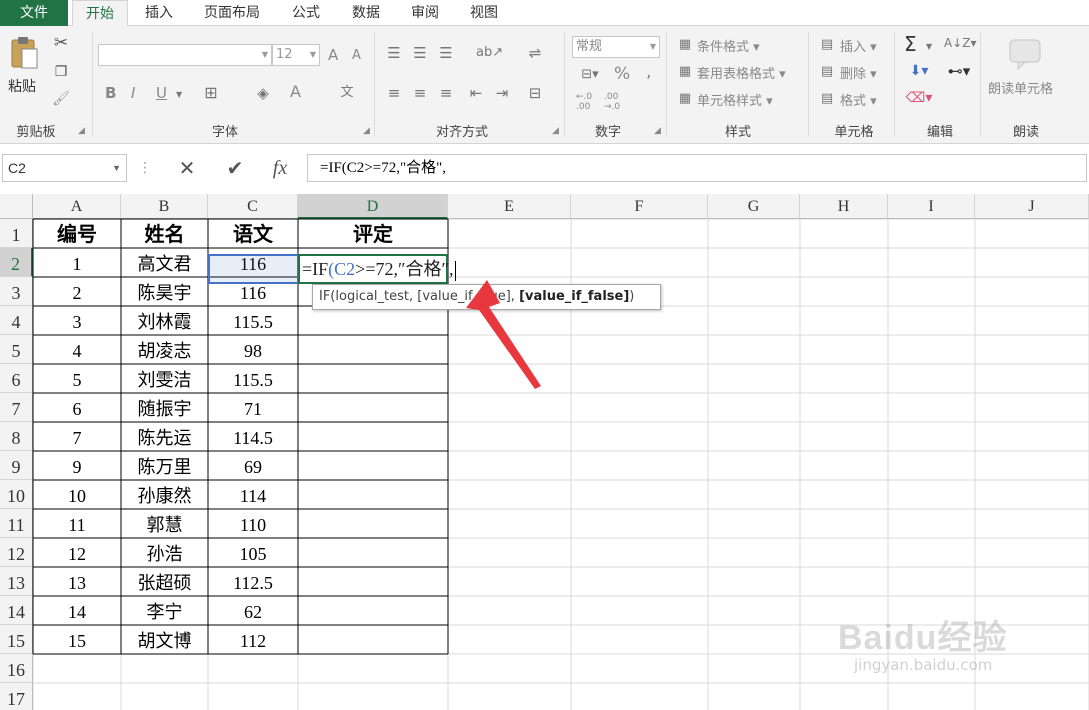 This screenshot has height=710, width=1089. What do you see at coordinates (164, 206) in the screenshot?
I see `column-header-b: B` at bounding box center [164, 206].